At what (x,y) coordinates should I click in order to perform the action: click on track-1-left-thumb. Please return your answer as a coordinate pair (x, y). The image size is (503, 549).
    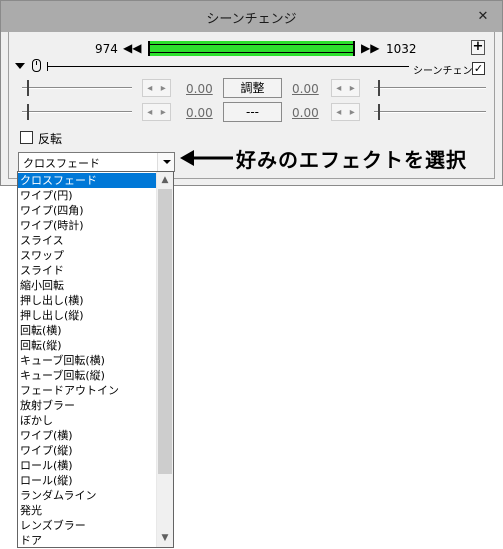
    Looking at the image, I should click on (28, 88).